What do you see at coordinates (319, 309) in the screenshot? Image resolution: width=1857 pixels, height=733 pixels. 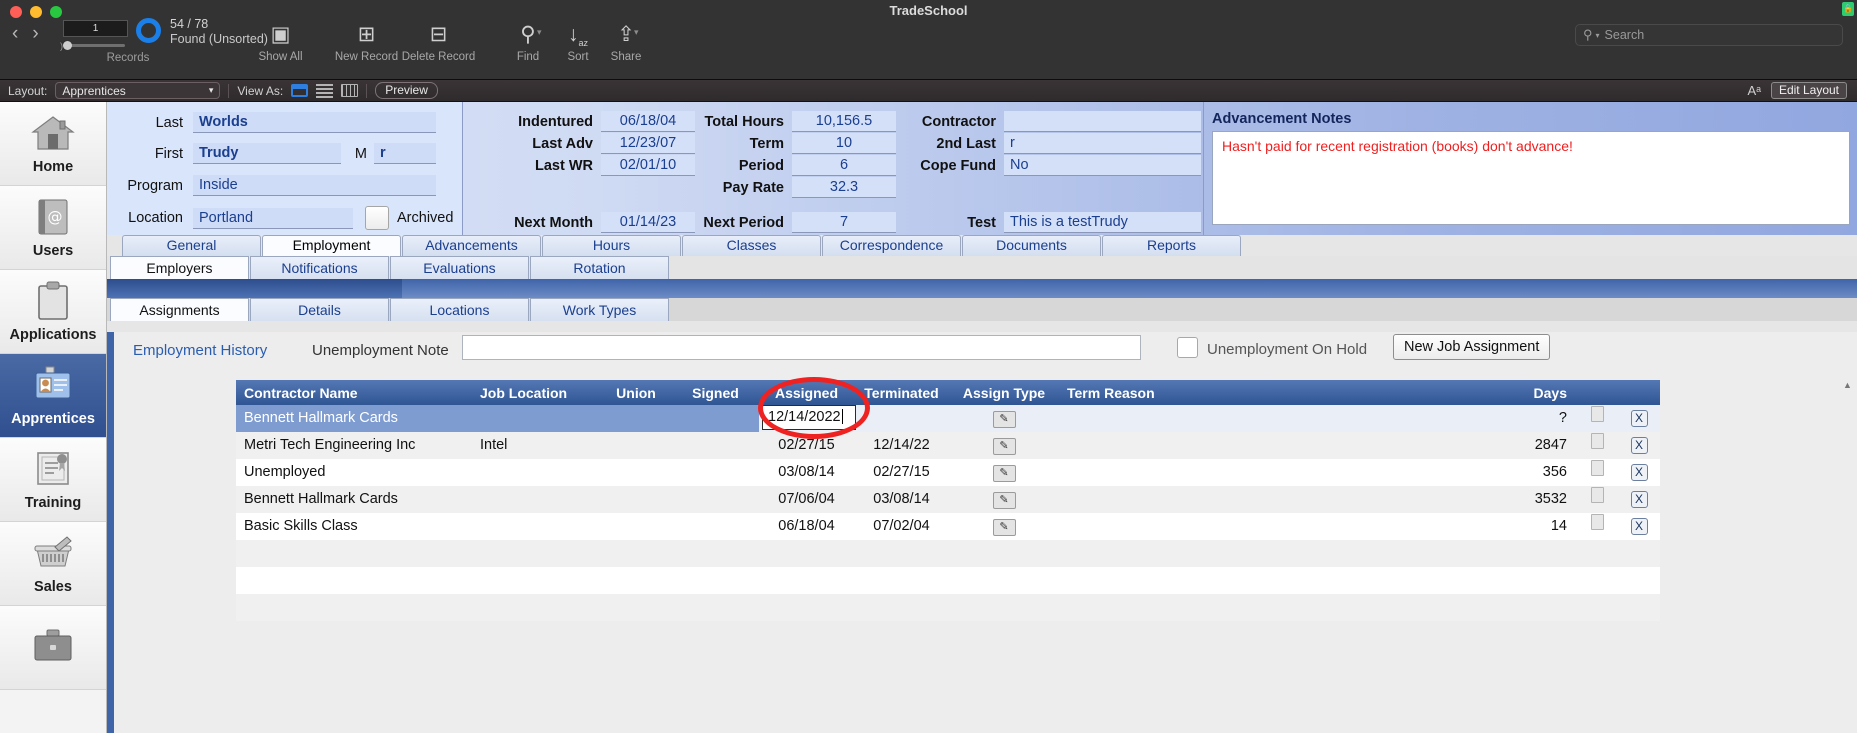 I see `tab-details: Details` at bounding box center [319, 309].